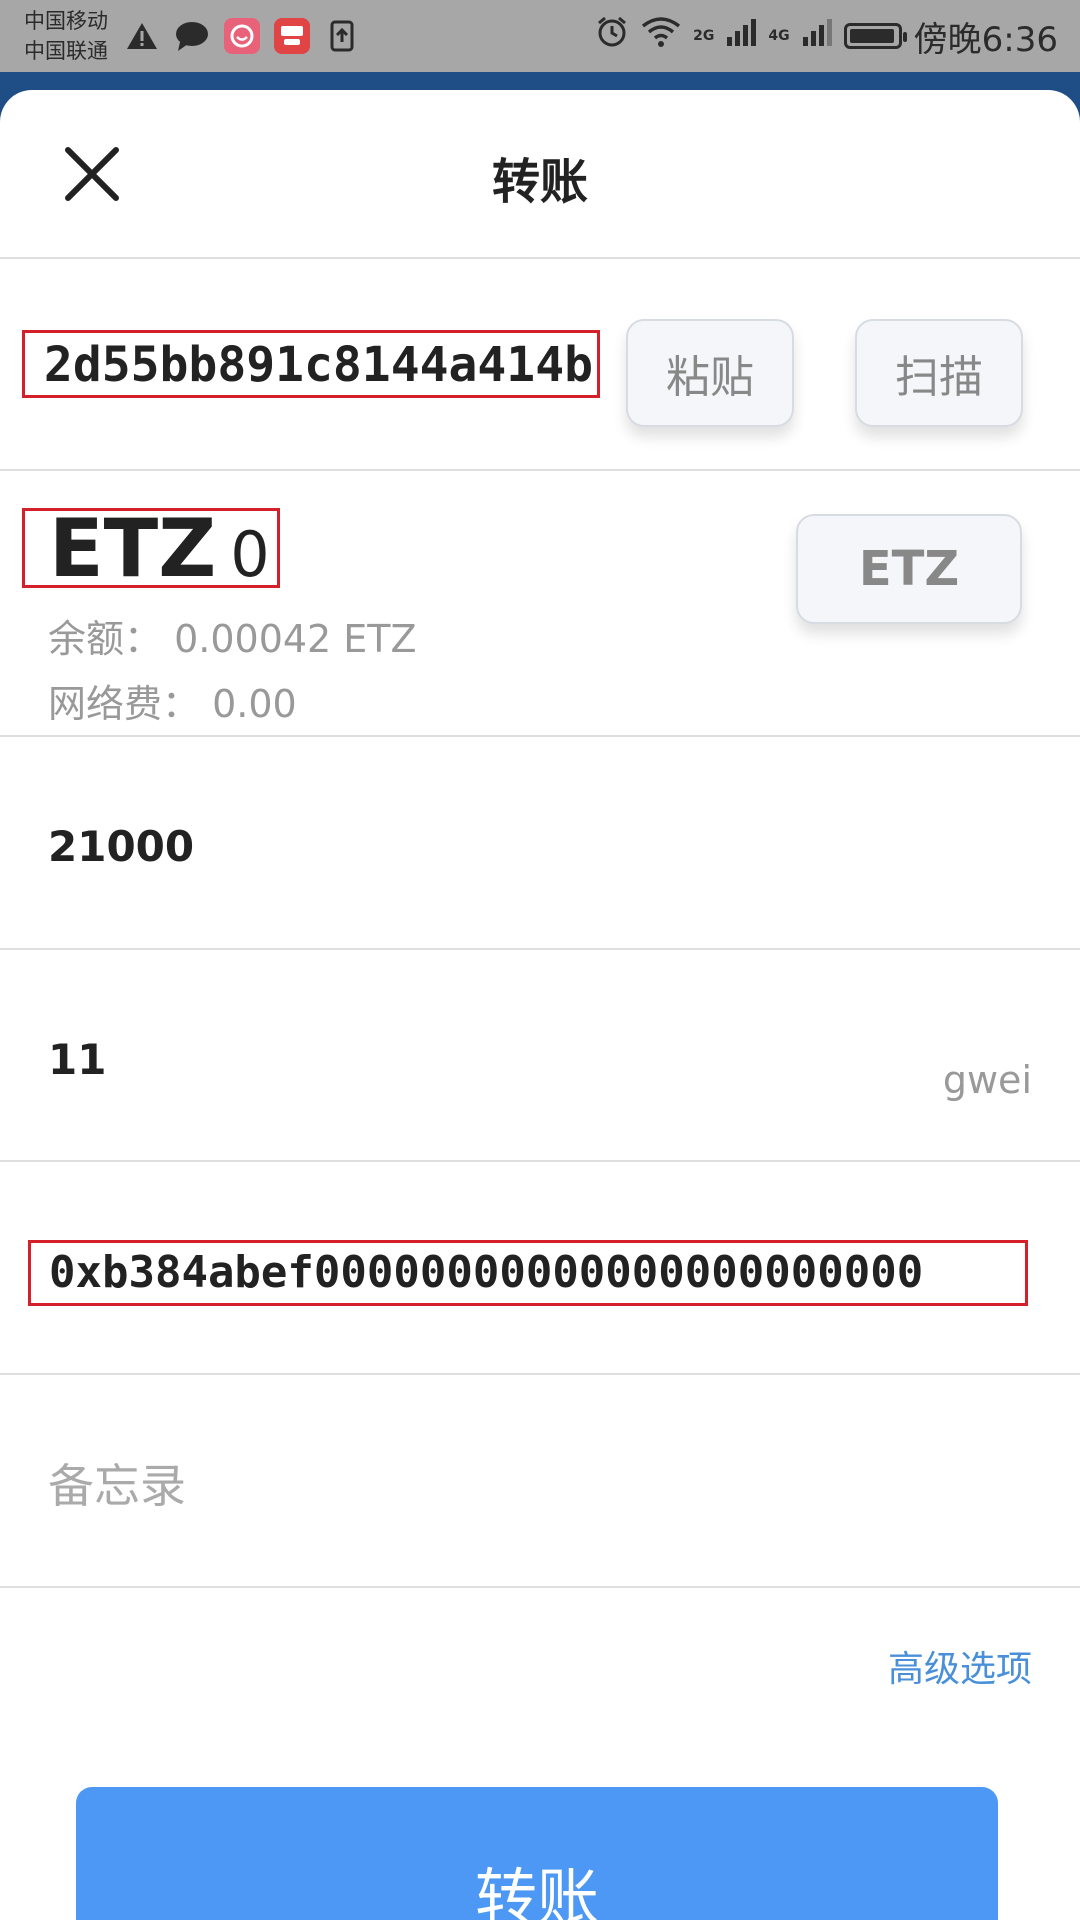  Describe the element at coordinates (612, 36) in the screenshot. I see `alarm-icon` at that location.